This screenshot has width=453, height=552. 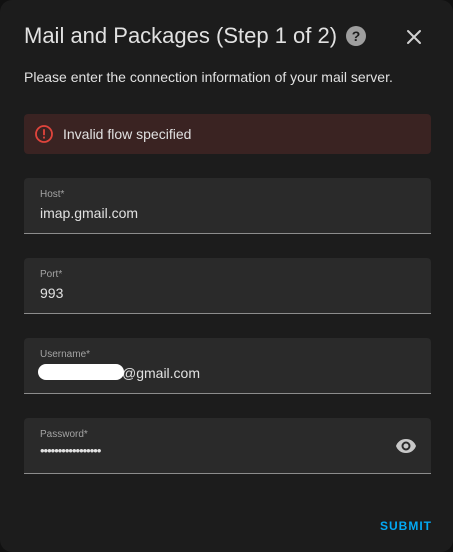 I want to click on username-input: @gmail.com, so click(x=161, y=373).